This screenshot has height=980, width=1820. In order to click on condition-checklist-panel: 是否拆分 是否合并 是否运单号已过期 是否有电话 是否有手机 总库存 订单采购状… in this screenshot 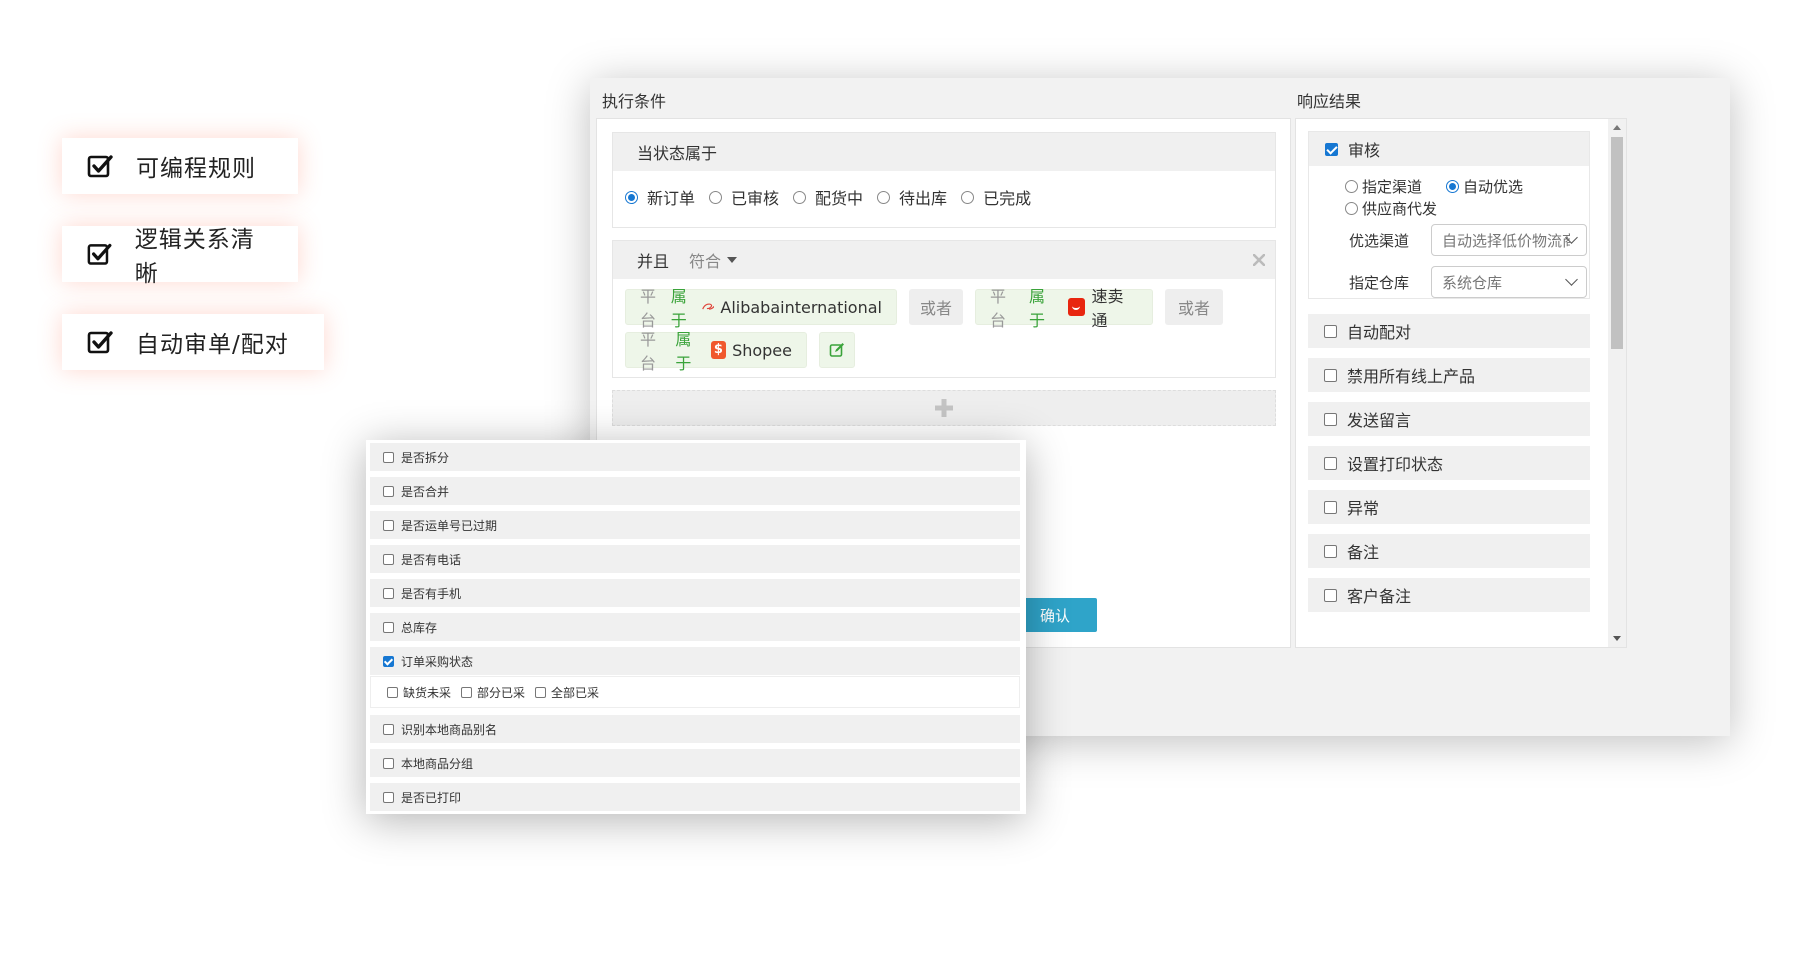, I will do `click(696, 627)`.